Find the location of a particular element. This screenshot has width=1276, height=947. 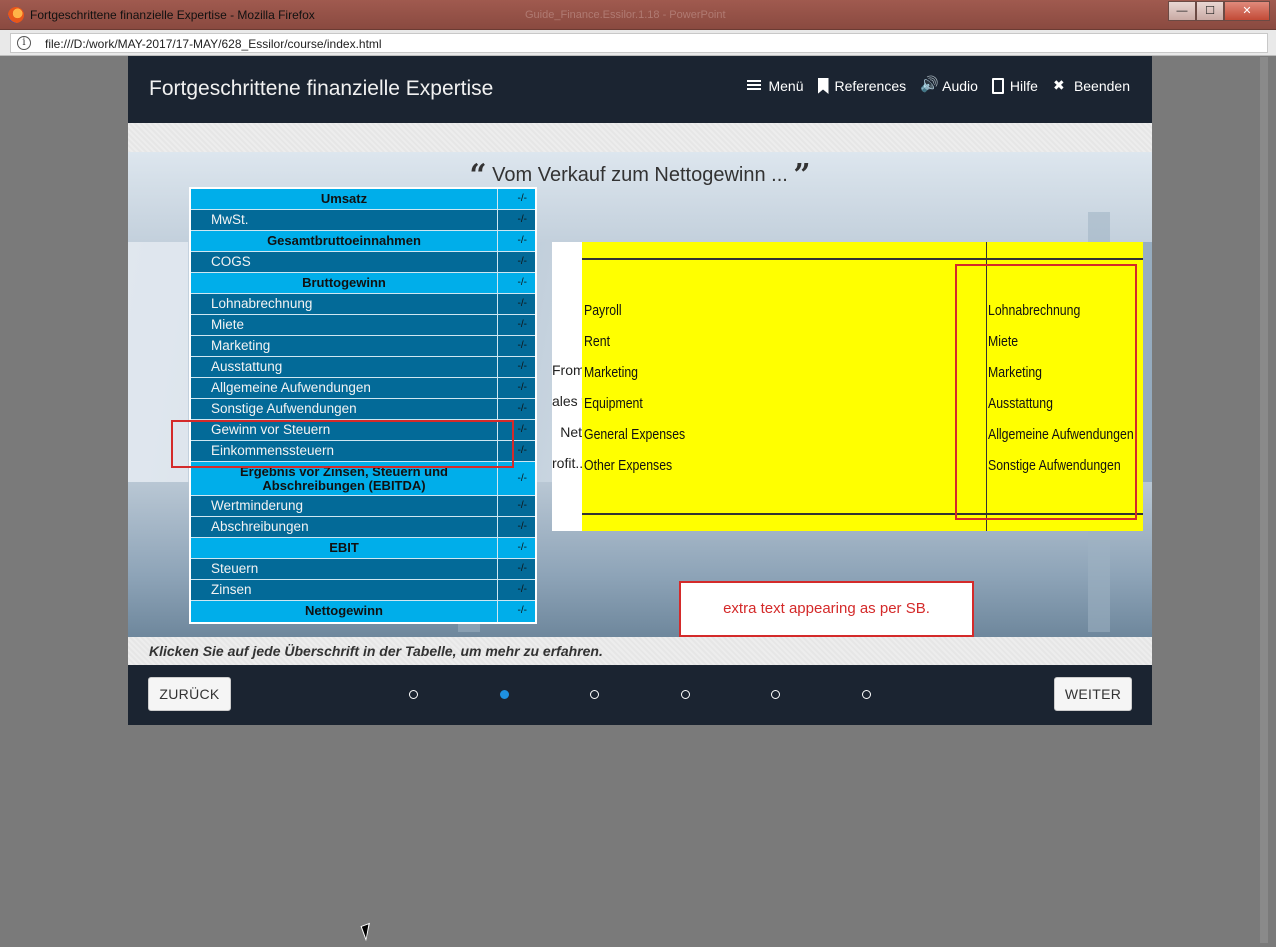

side-label: From is located at coordinates (567, 370).